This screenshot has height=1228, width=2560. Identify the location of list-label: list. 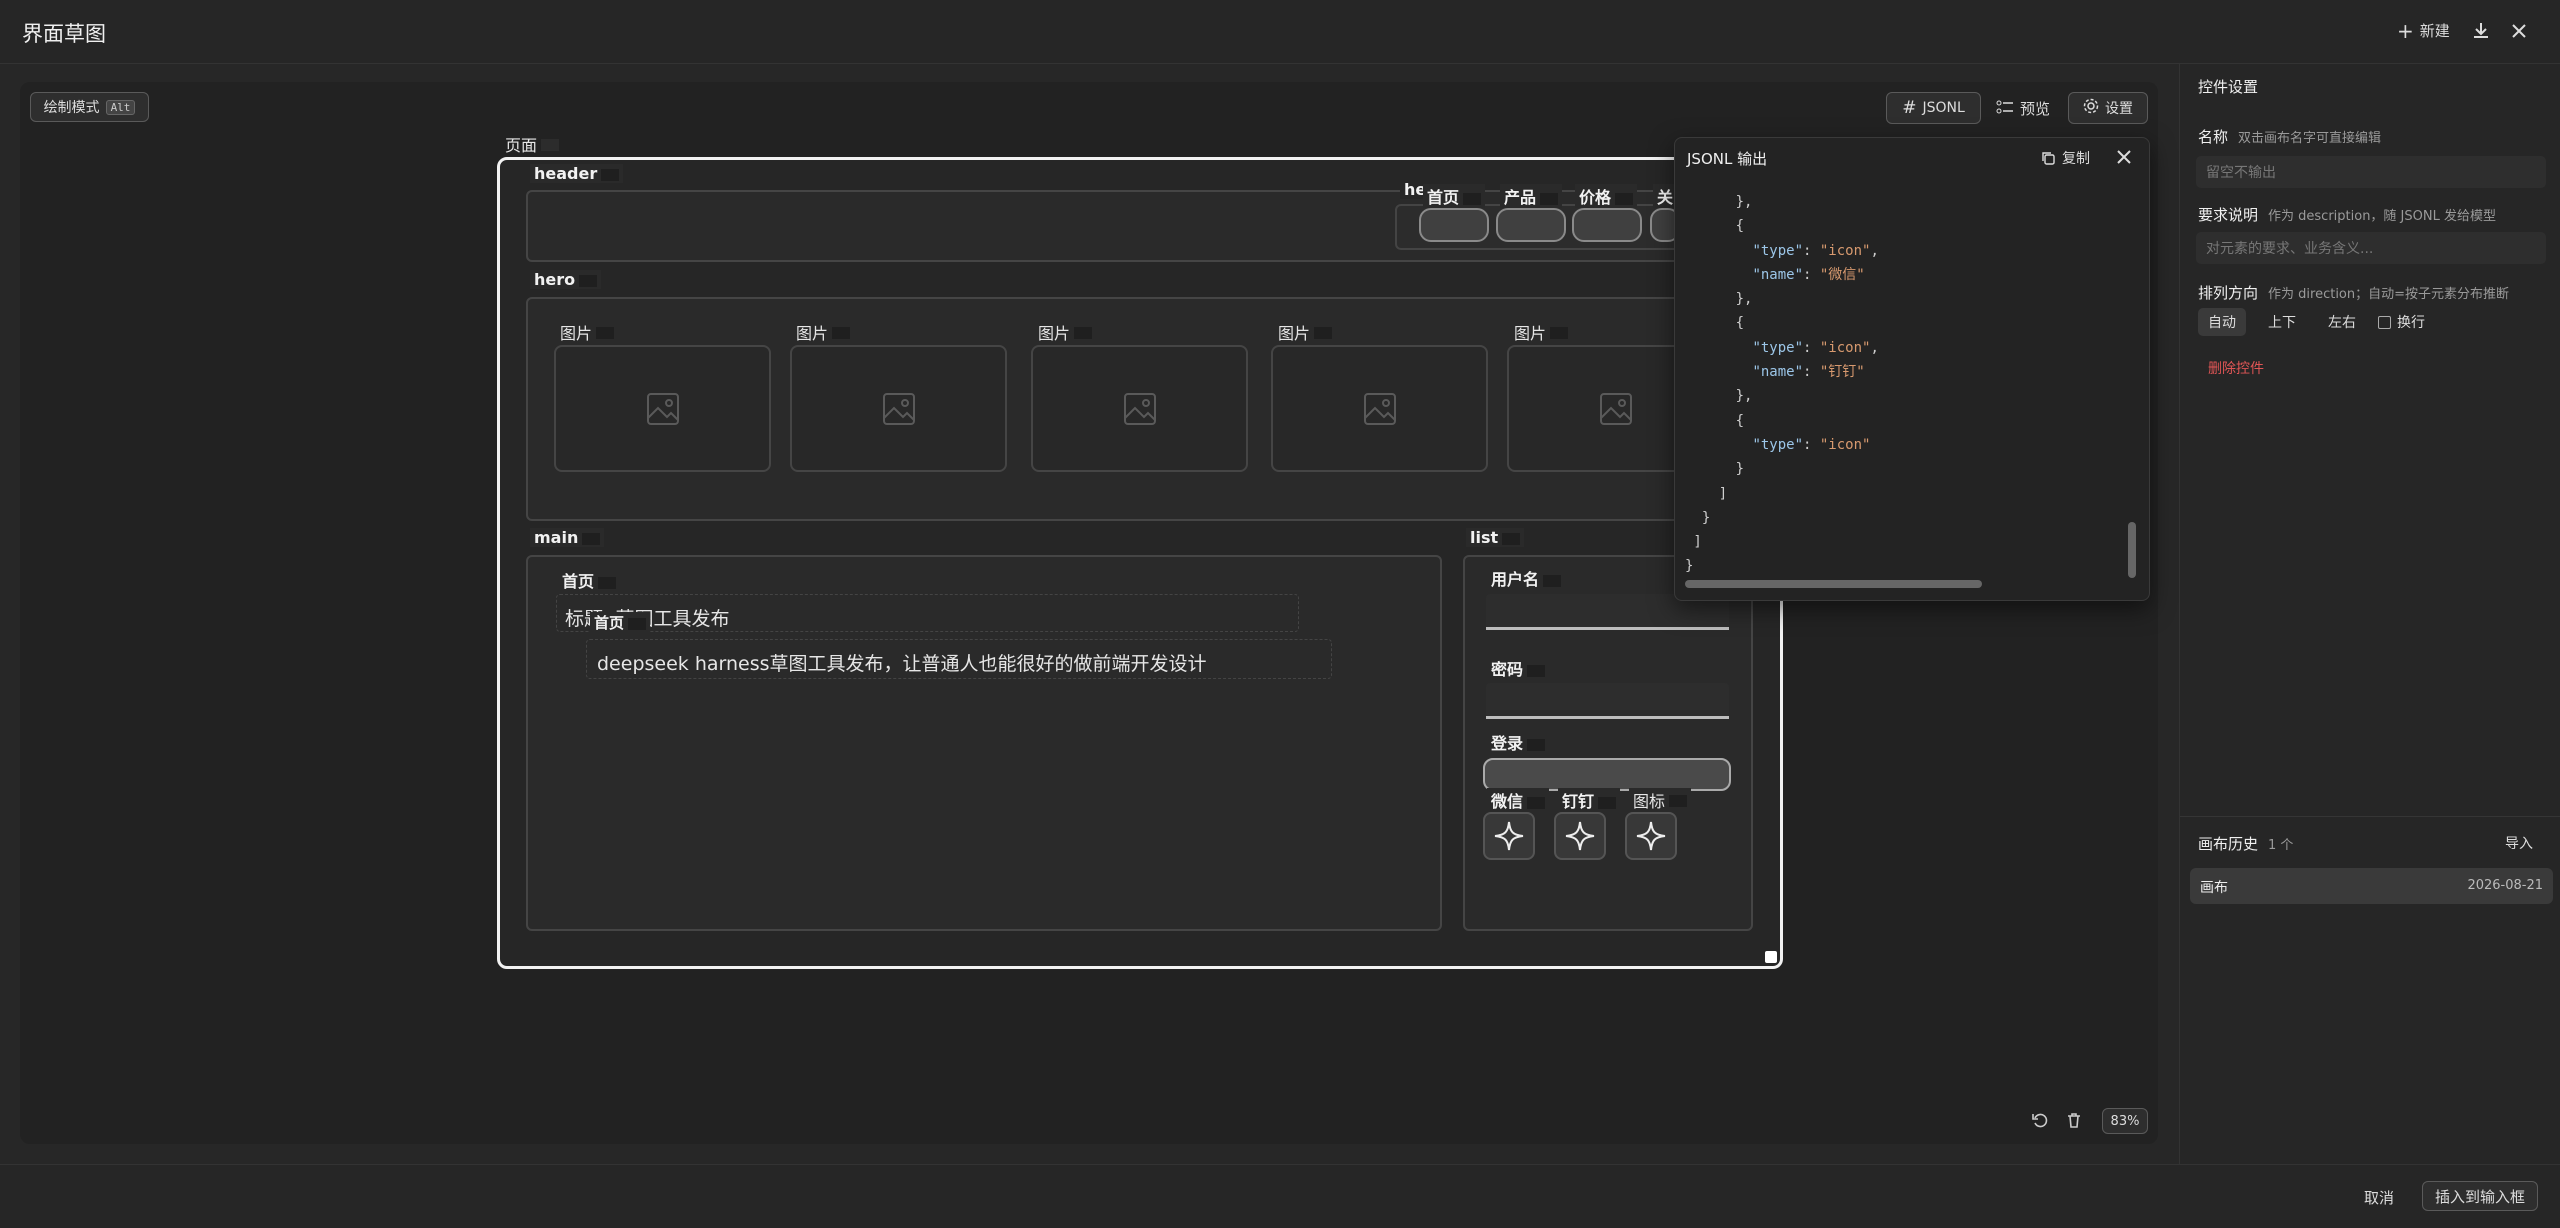
(1495, 537).